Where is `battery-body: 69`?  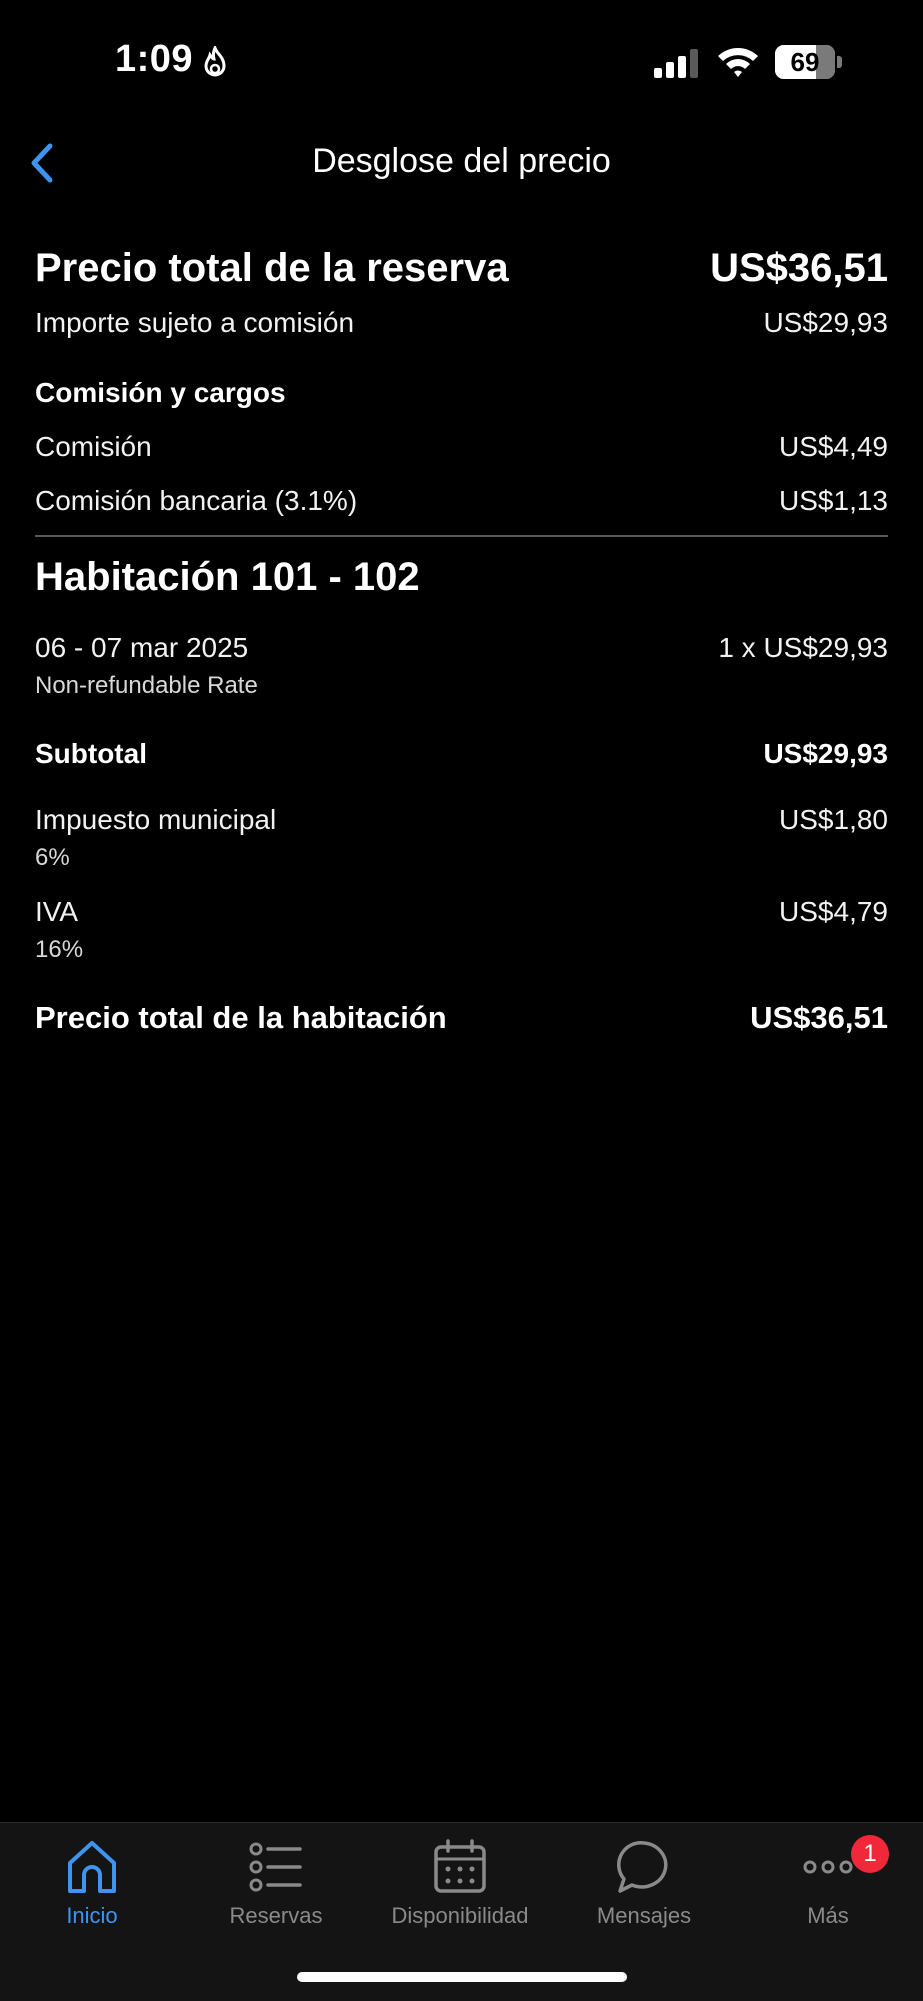
battery-body: 69 is located at coordinates (805, 62).